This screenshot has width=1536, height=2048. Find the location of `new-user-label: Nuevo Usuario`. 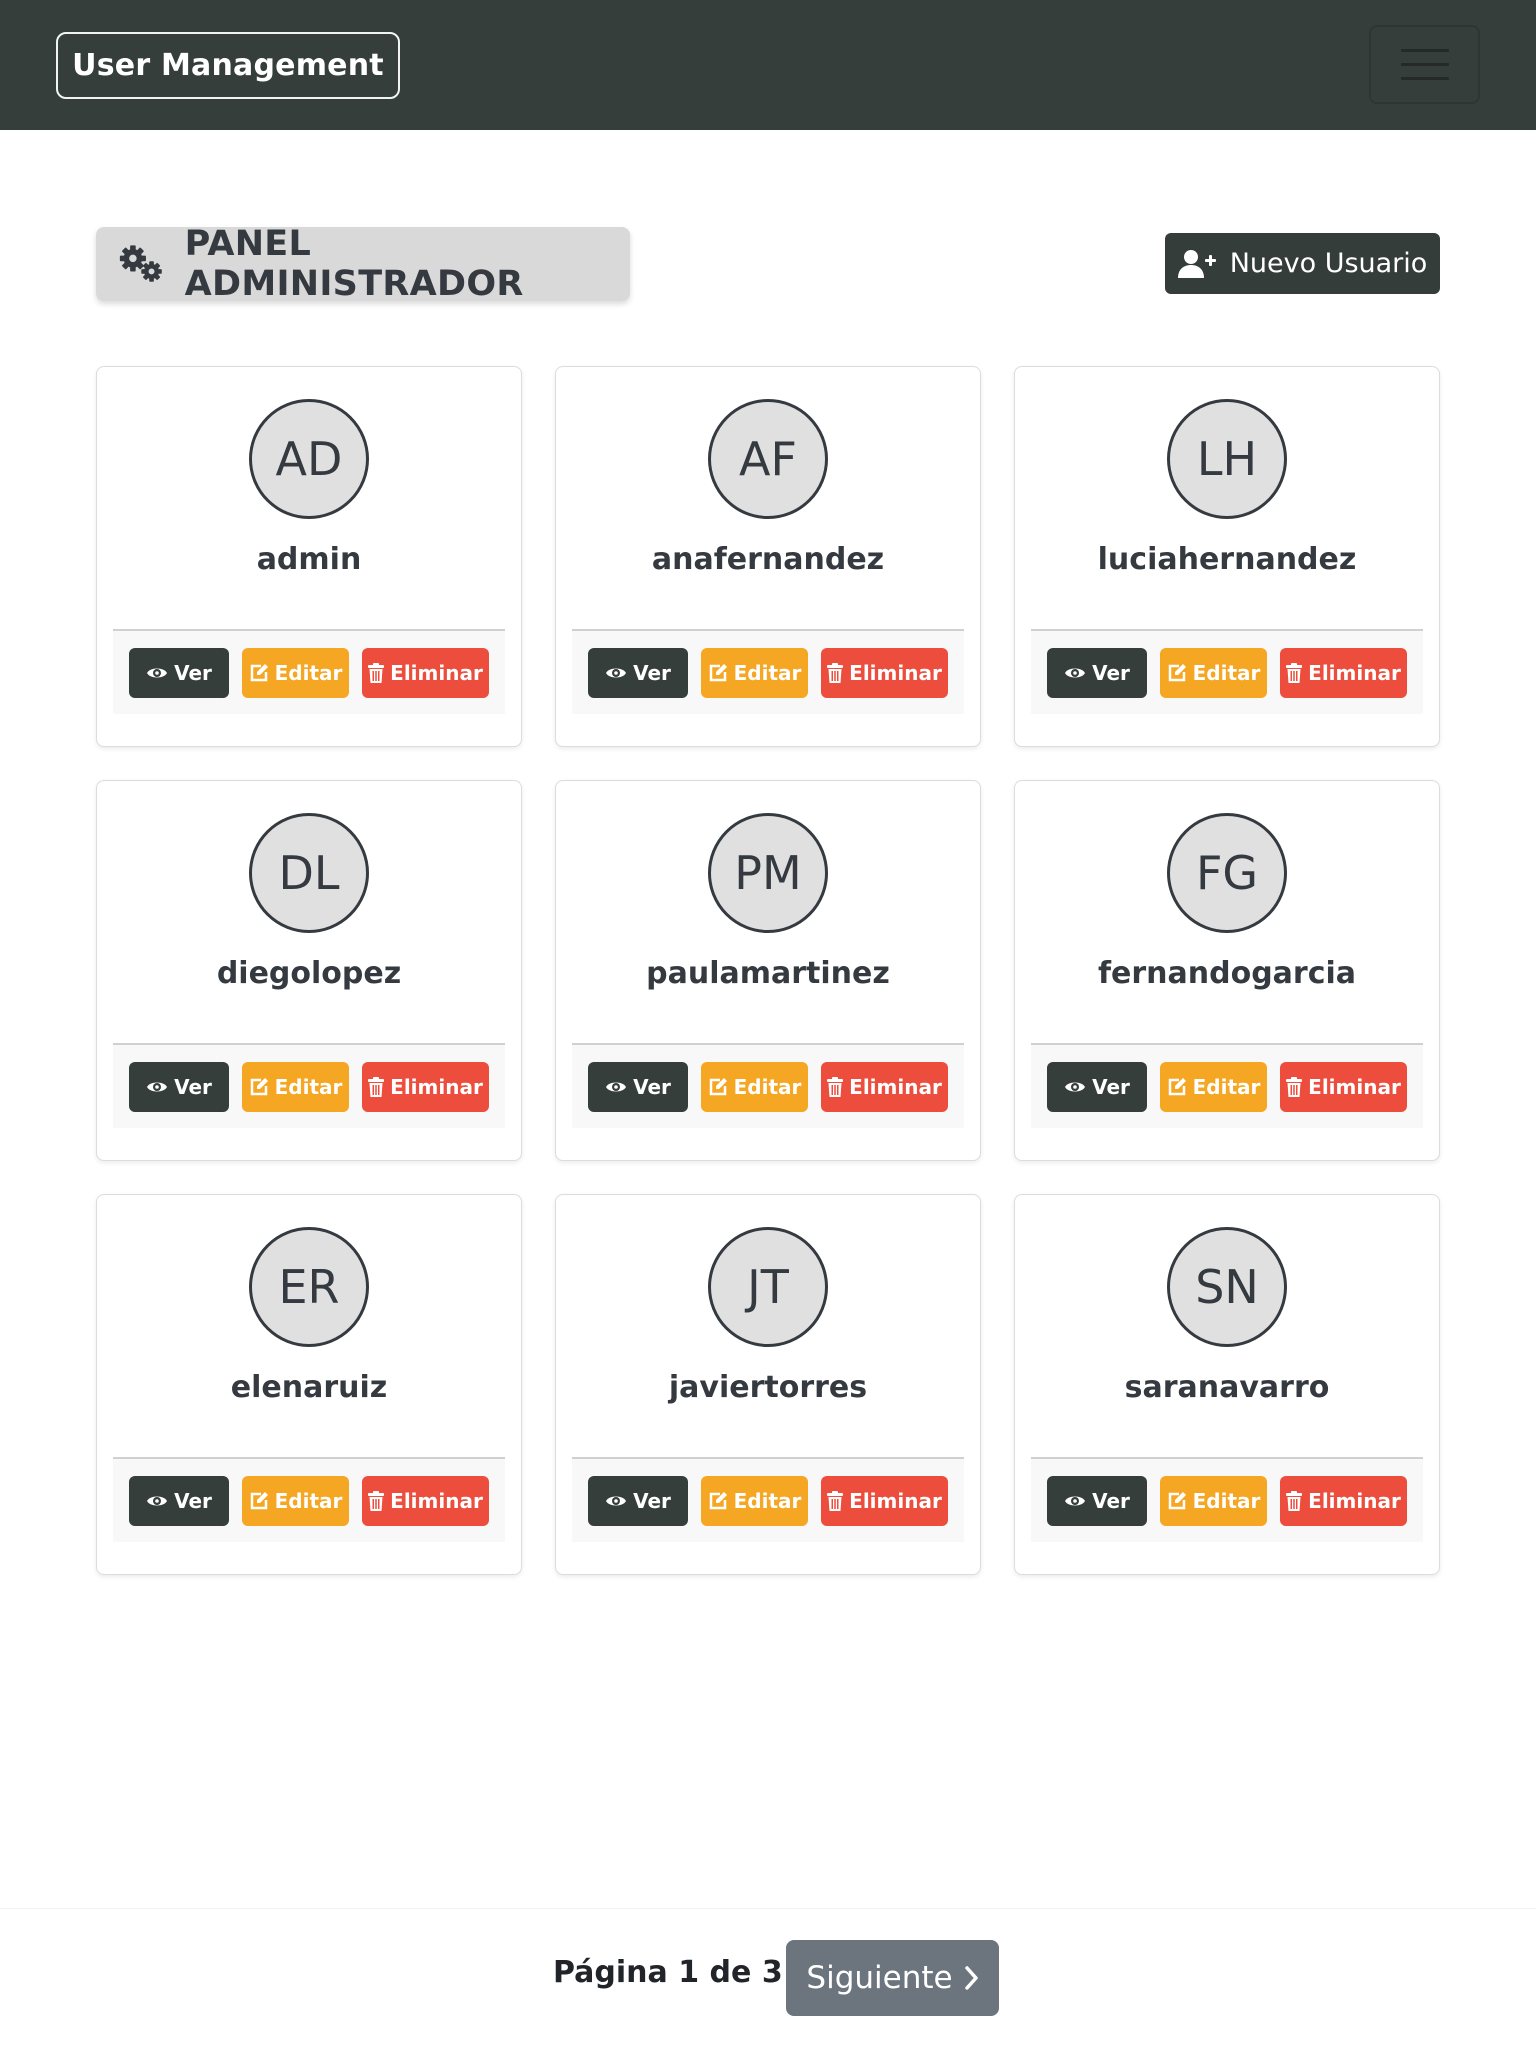

new-user-label: Nuevo Usuario is located at coordinates (1328, 263).